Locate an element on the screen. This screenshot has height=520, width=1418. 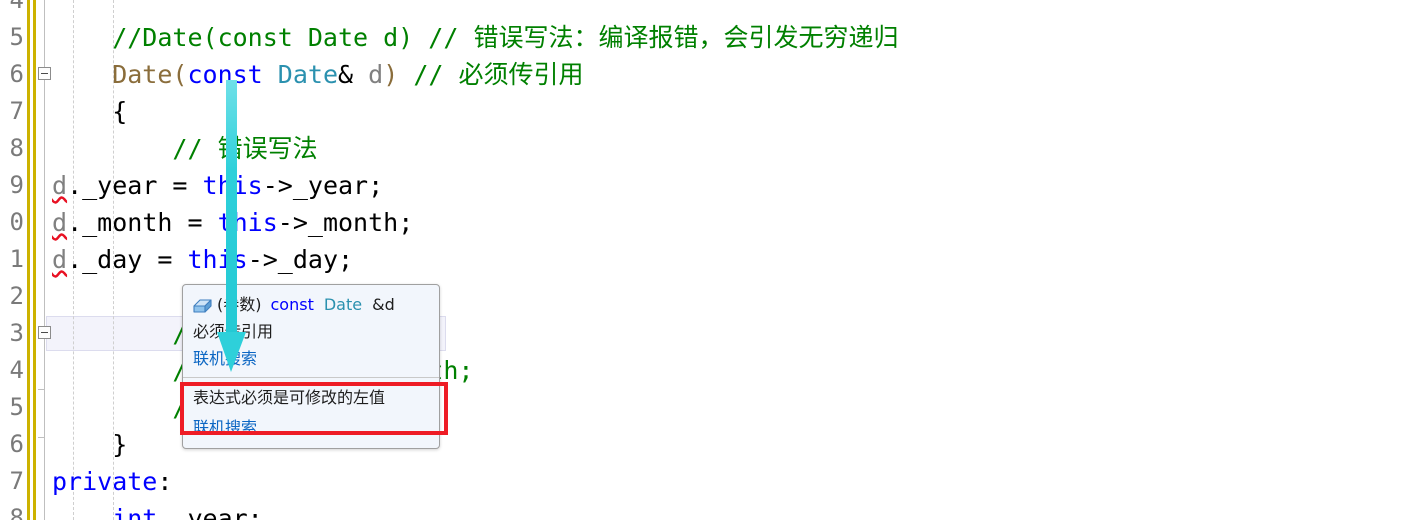
code-token-type: Date is located at coordinates (308, 74).